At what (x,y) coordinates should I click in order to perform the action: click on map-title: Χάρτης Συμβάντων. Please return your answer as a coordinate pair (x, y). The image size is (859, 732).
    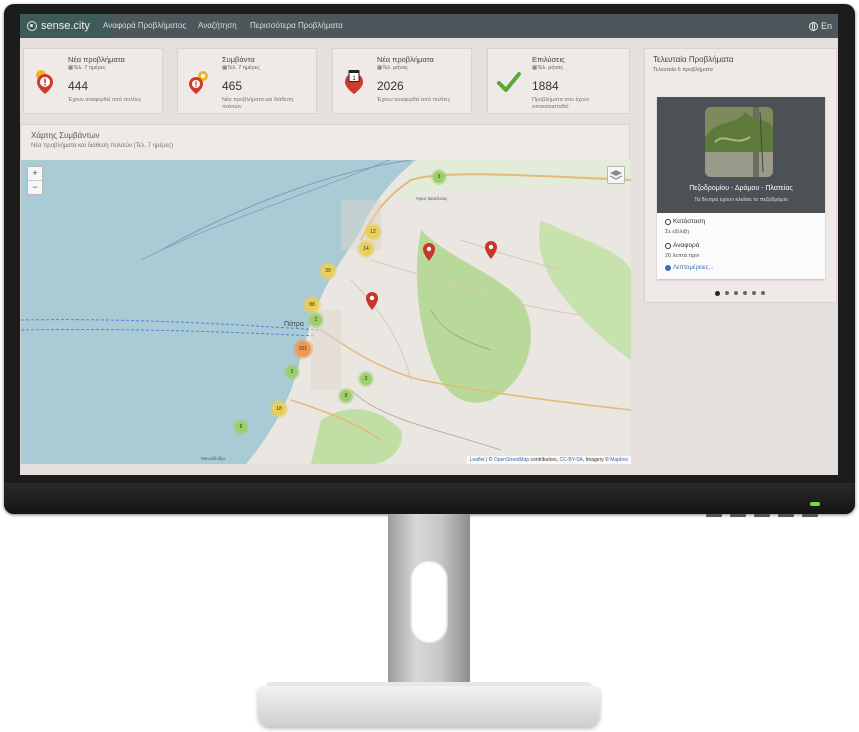
    Looking at the image, I should click on (65, 135).